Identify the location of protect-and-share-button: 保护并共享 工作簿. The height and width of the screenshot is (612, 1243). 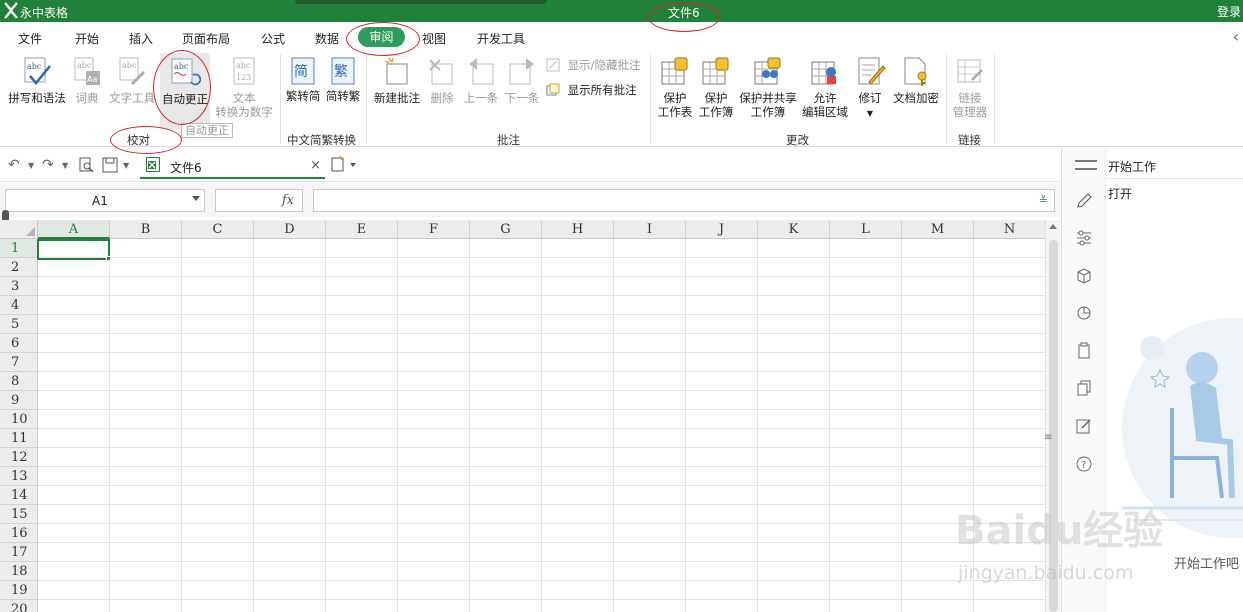
(768, 87).